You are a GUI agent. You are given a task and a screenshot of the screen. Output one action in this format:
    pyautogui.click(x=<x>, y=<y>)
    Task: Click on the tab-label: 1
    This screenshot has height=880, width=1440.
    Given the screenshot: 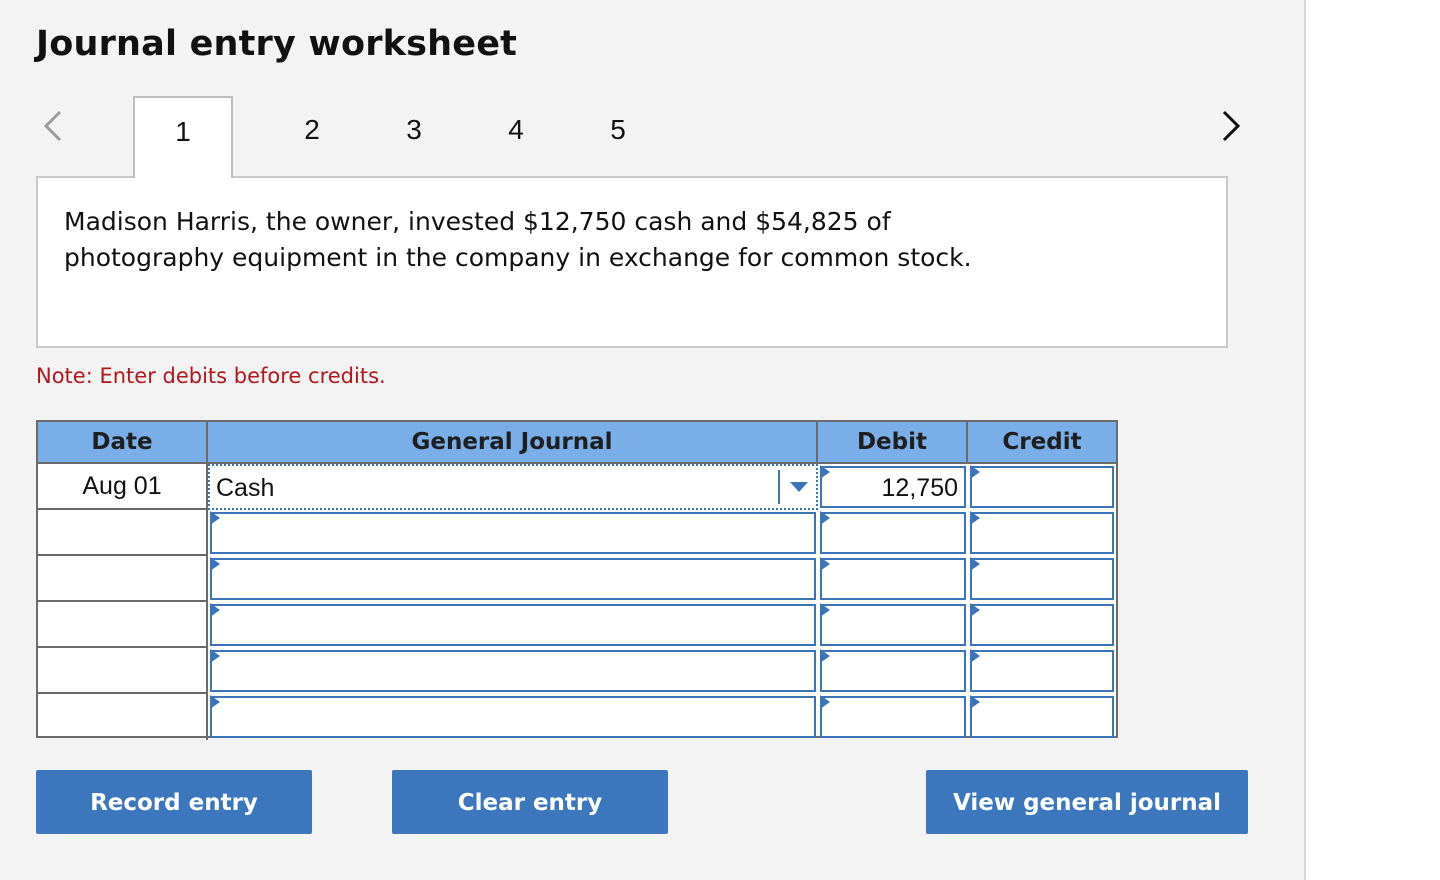 What is the action you would take?
    pyautogui.click(x=183, y=132)
    